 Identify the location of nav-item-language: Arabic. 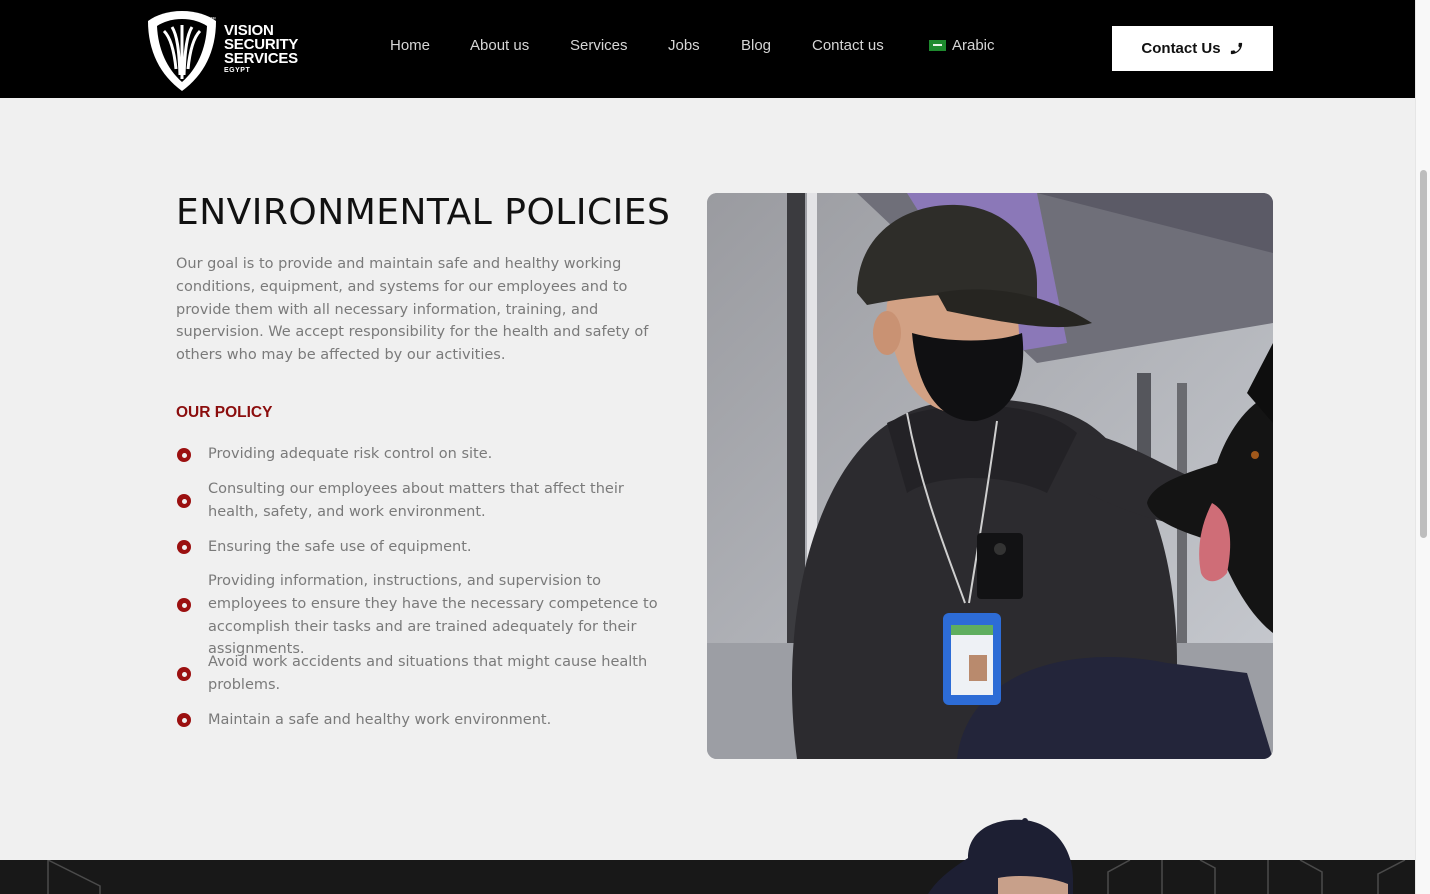
(962, 45).